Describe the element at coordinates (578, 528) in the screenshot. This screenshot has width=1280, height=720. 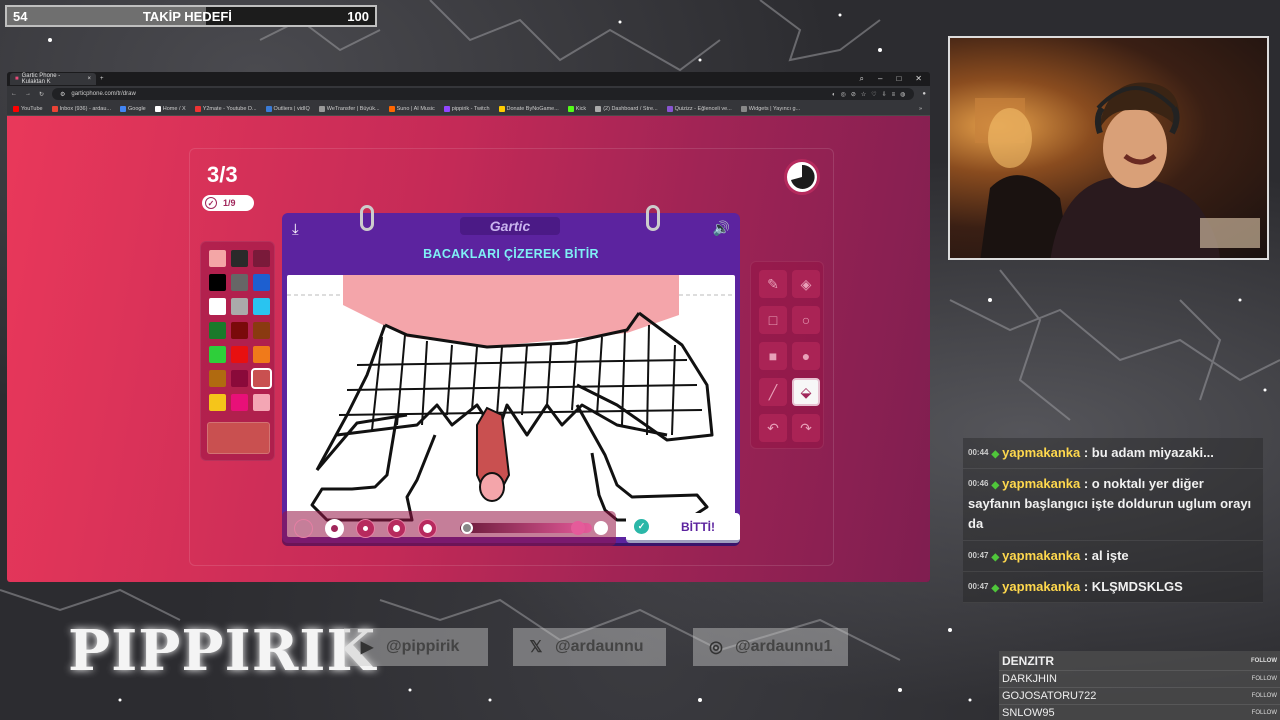
I see `opacity-thumb` at that location.